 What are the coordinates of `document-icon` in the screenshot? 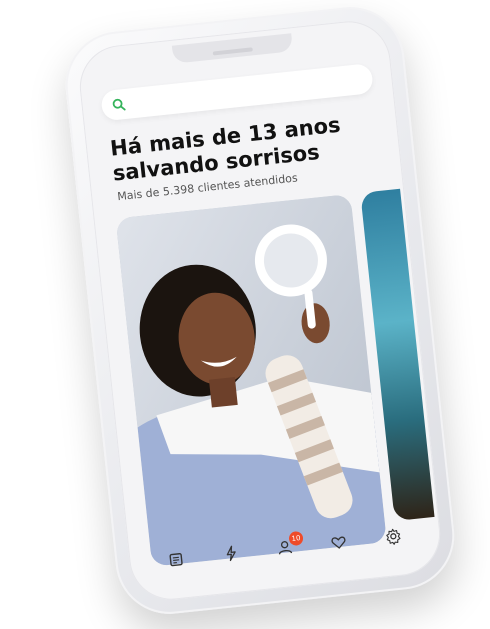 It's located at (176, 560).